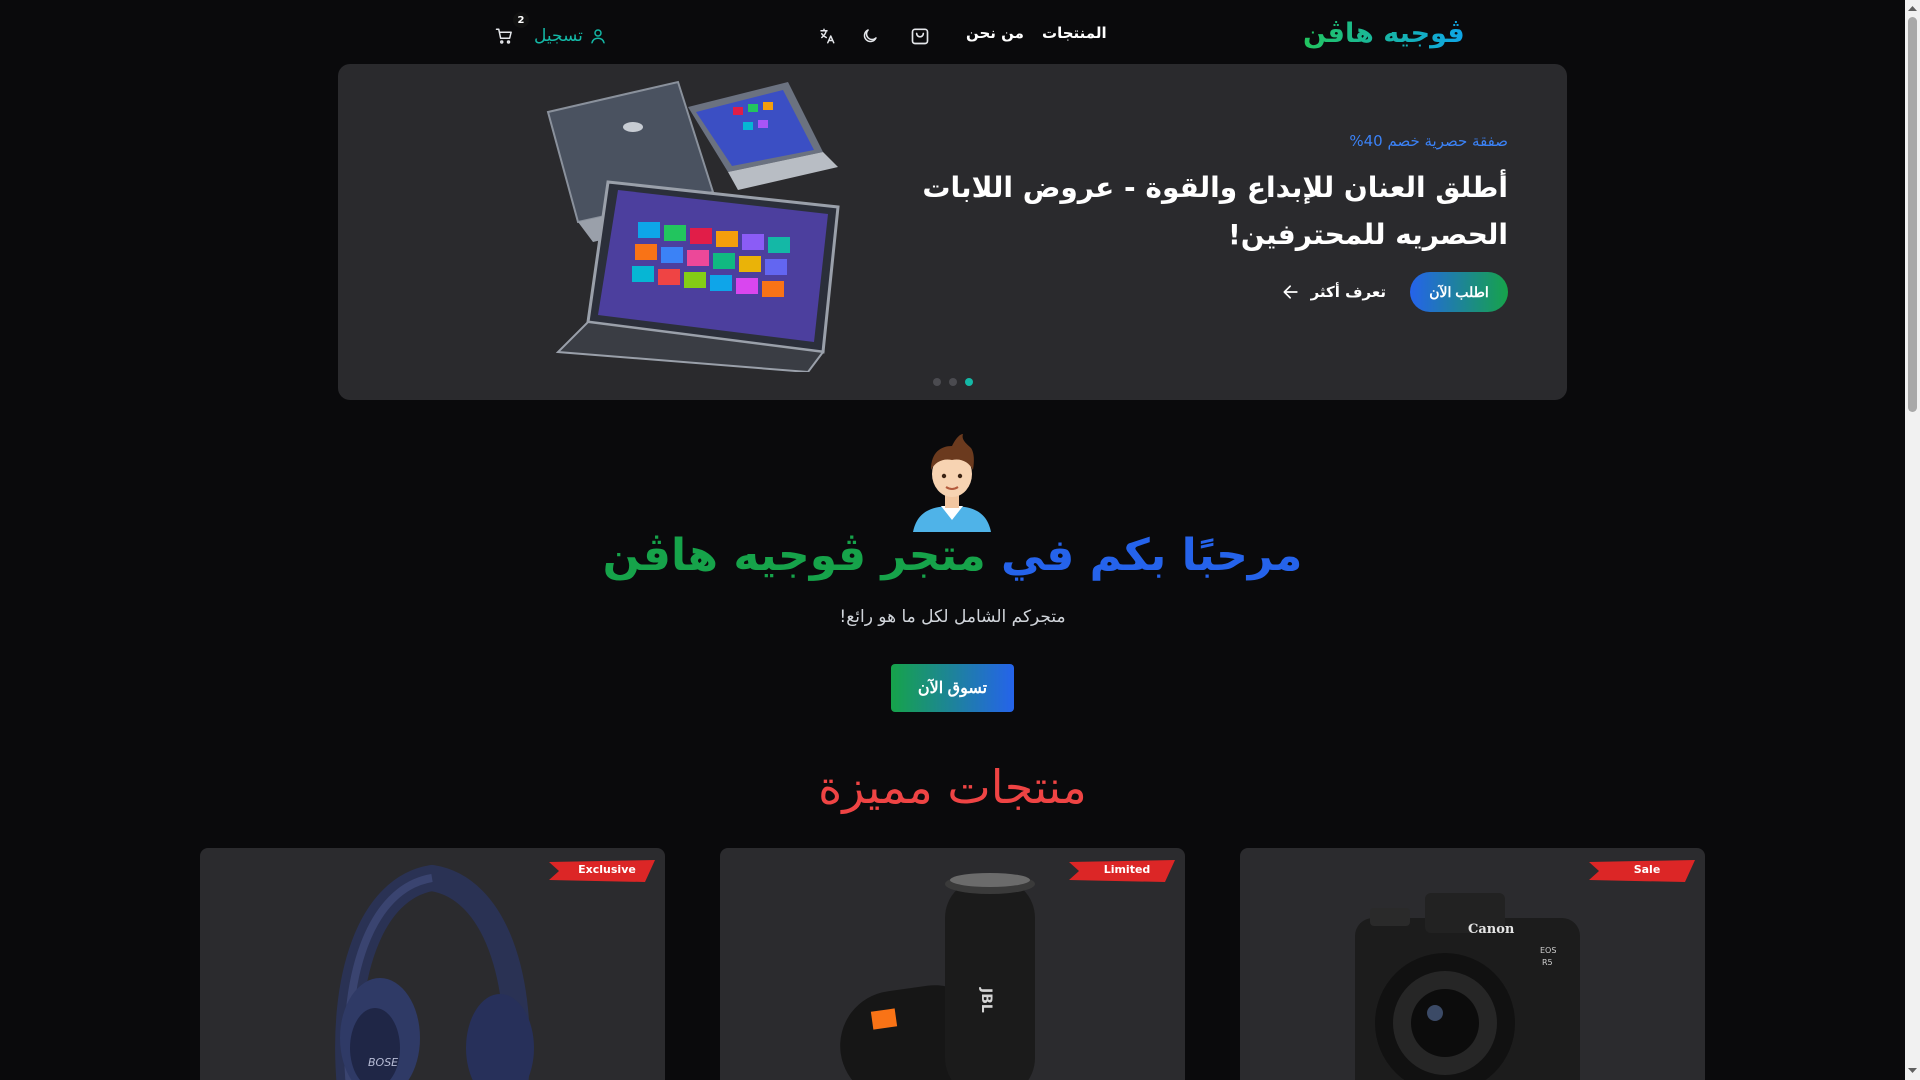 This screenshot has width=1920, height=1080. I want to click on product-card-headphones: BOSE Exclusive, so click(432, 964).